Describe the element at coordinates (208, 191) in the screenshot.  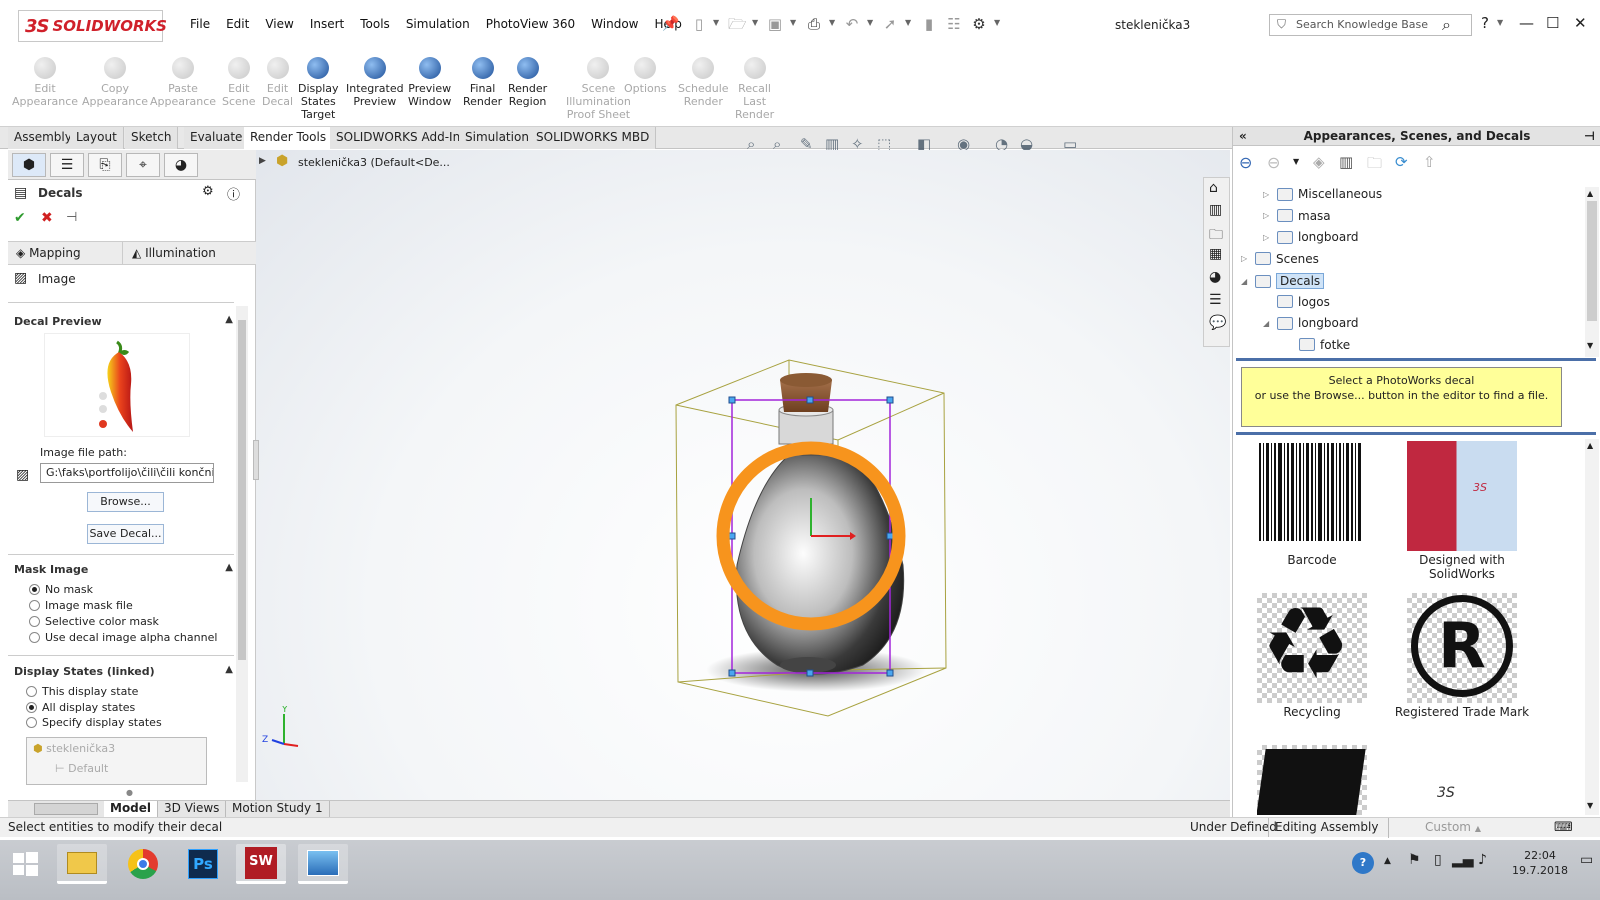
I see `whats-new-icon: ⚙` at that location.